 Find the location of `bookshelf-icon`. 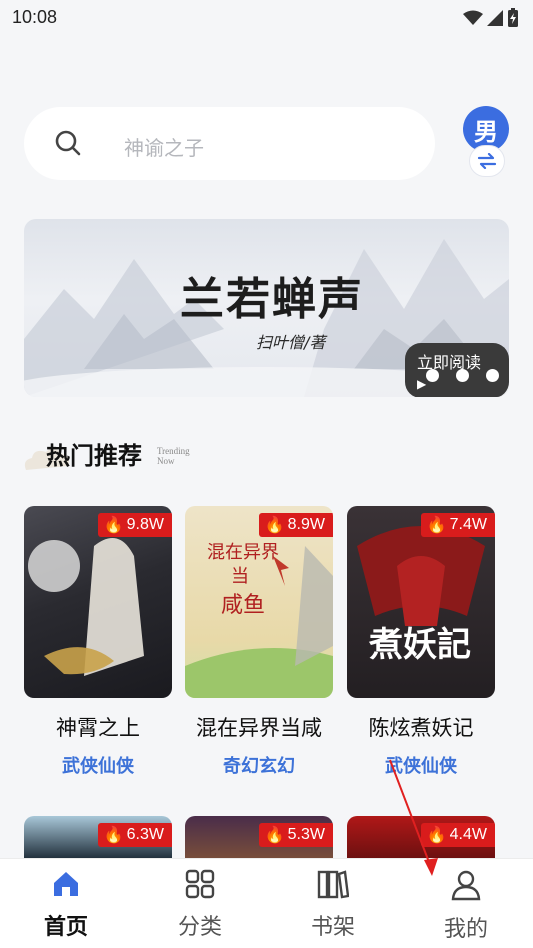

bookshelf-icon is located at coordinates (333, 884).